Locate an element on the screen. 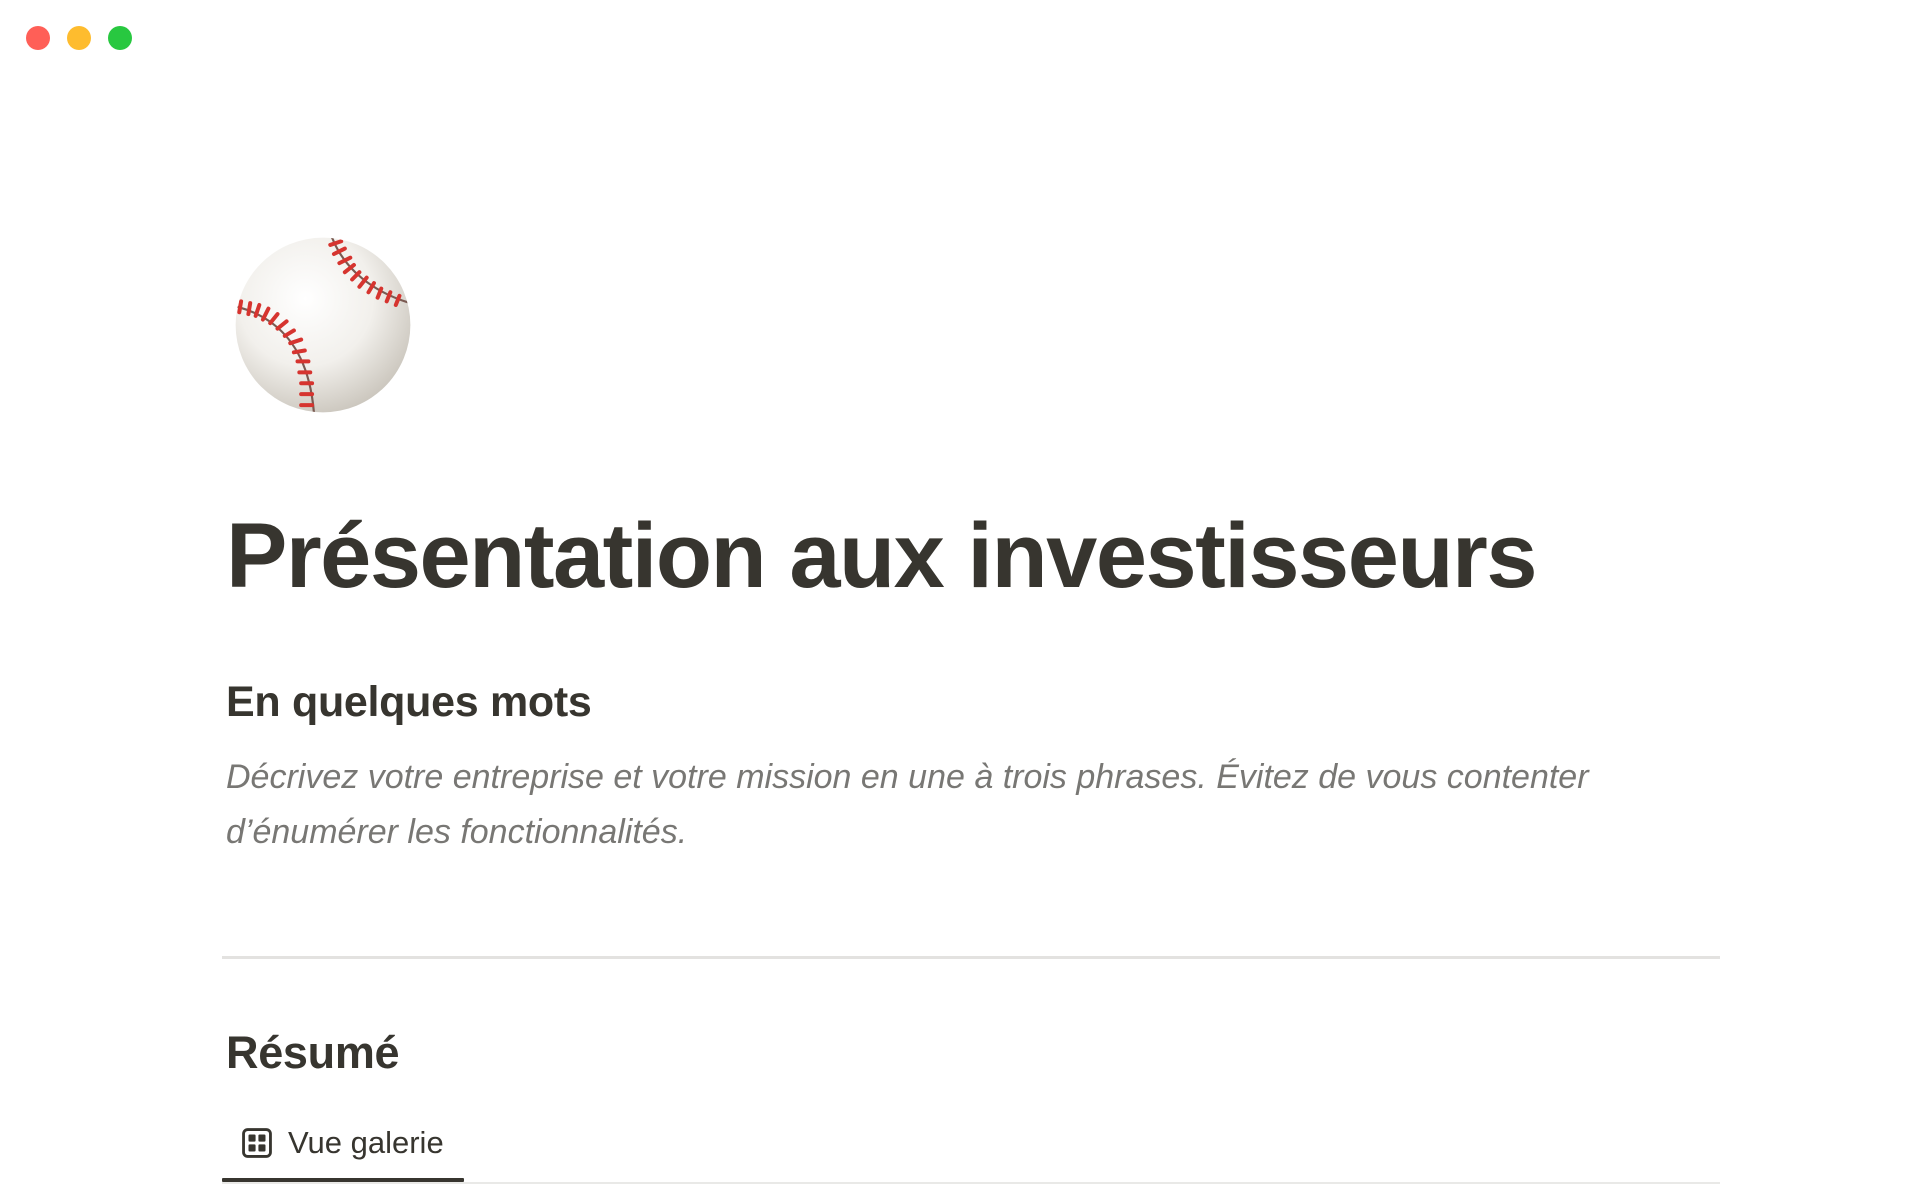  tab-label: Vue galerie is located at coordinates (366, 1142).